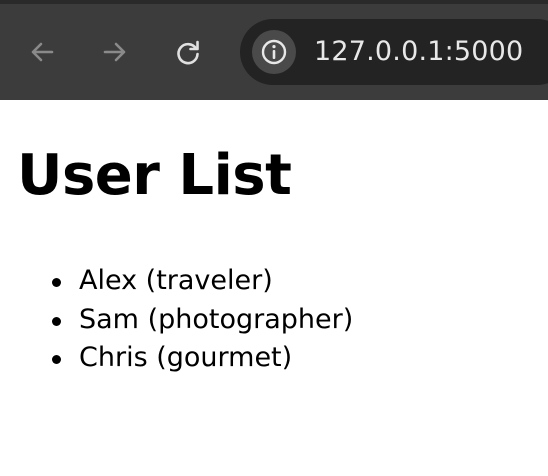 The image size is (548, 476). What do you see at coordinates (176, 280) in the screenshot?
I see `user-label: Alex (traveler)` at bounding box center [176, 280].